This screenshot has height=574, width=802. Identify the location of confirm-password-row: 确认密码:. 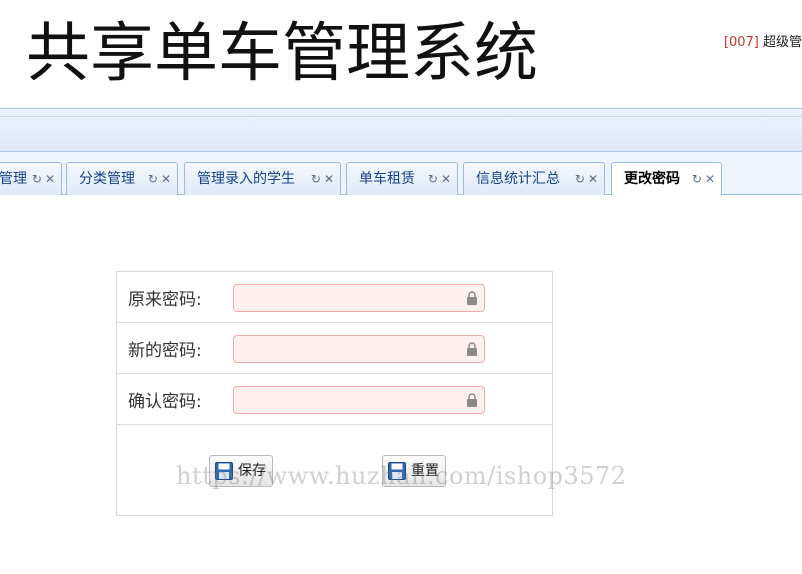
(334, 399).